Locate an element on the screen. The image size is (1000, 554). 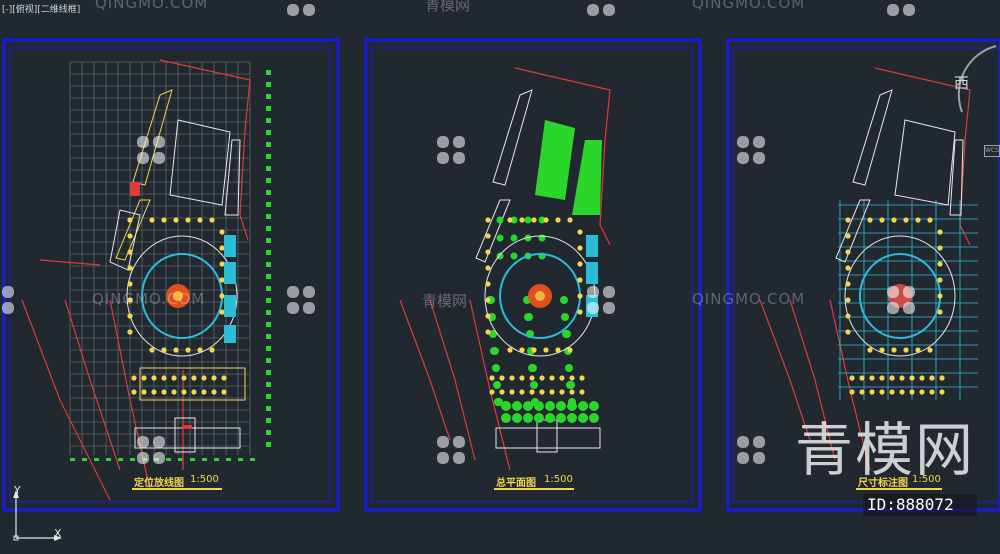
ucs-x-label: X is located at coordinates (58, 533).